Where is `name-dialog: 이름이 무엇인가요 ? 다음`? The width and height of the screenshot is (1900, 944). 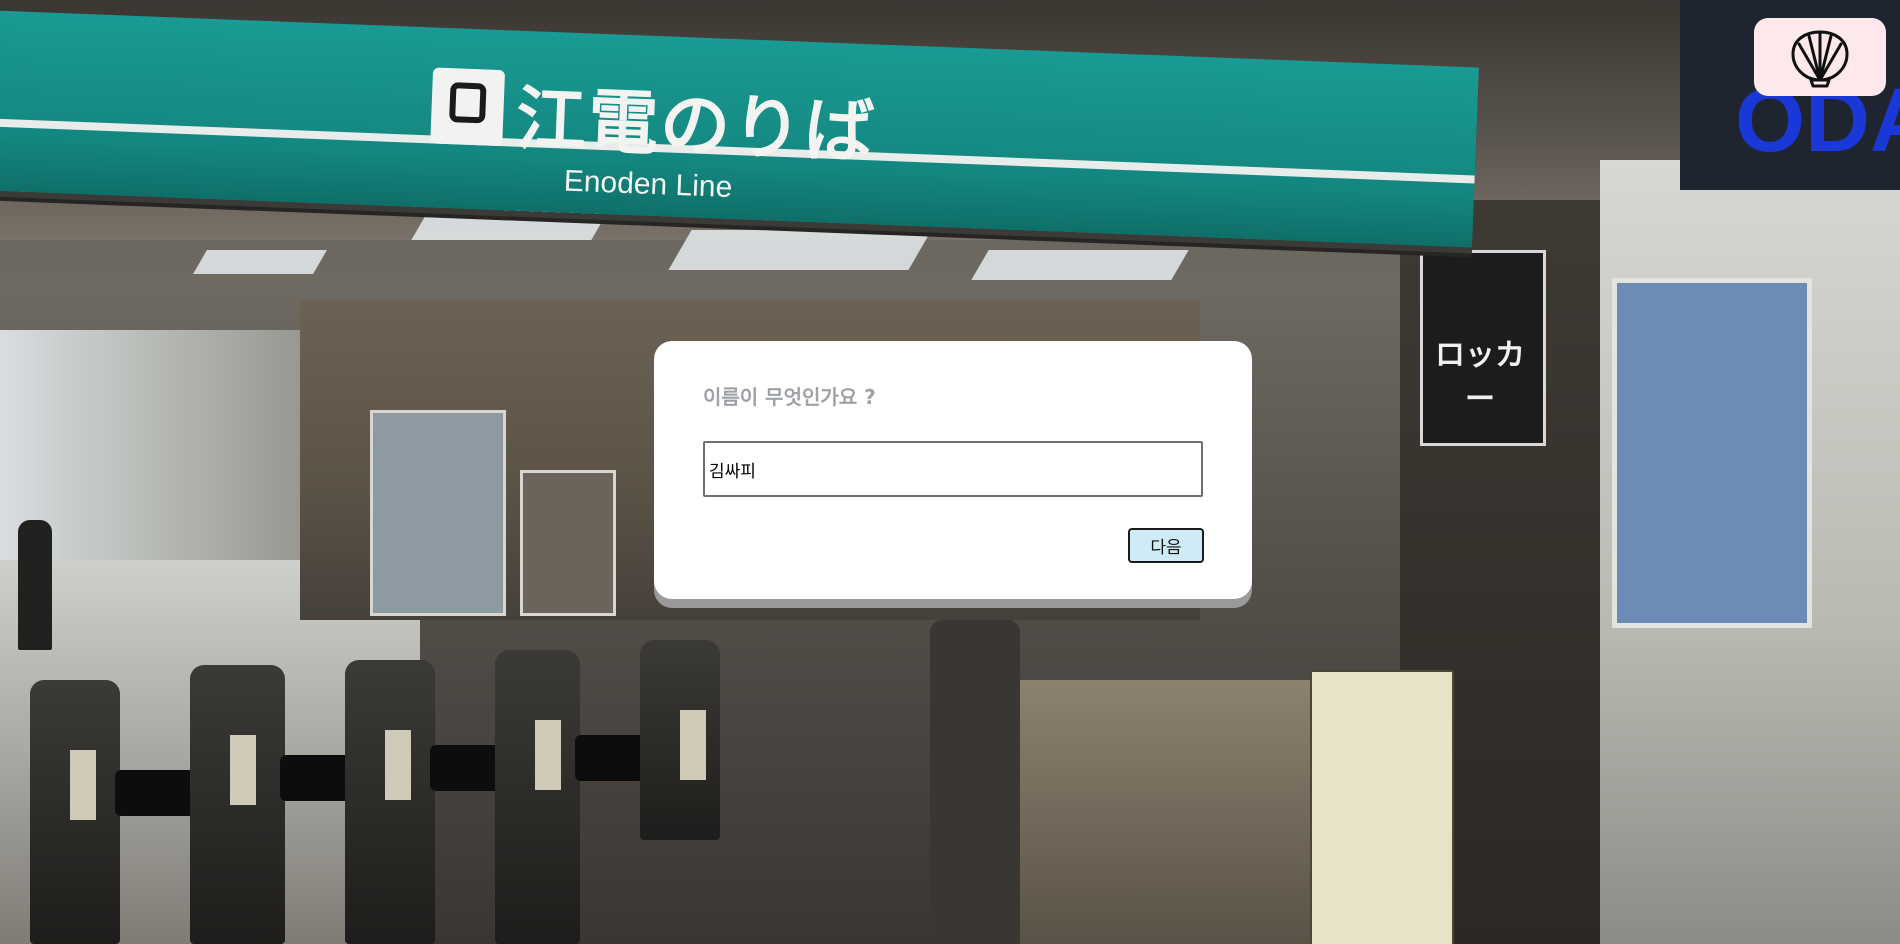 name-dialog: 이름이 무엇인가요 ? 다음 is located at coordinates (953, 470).